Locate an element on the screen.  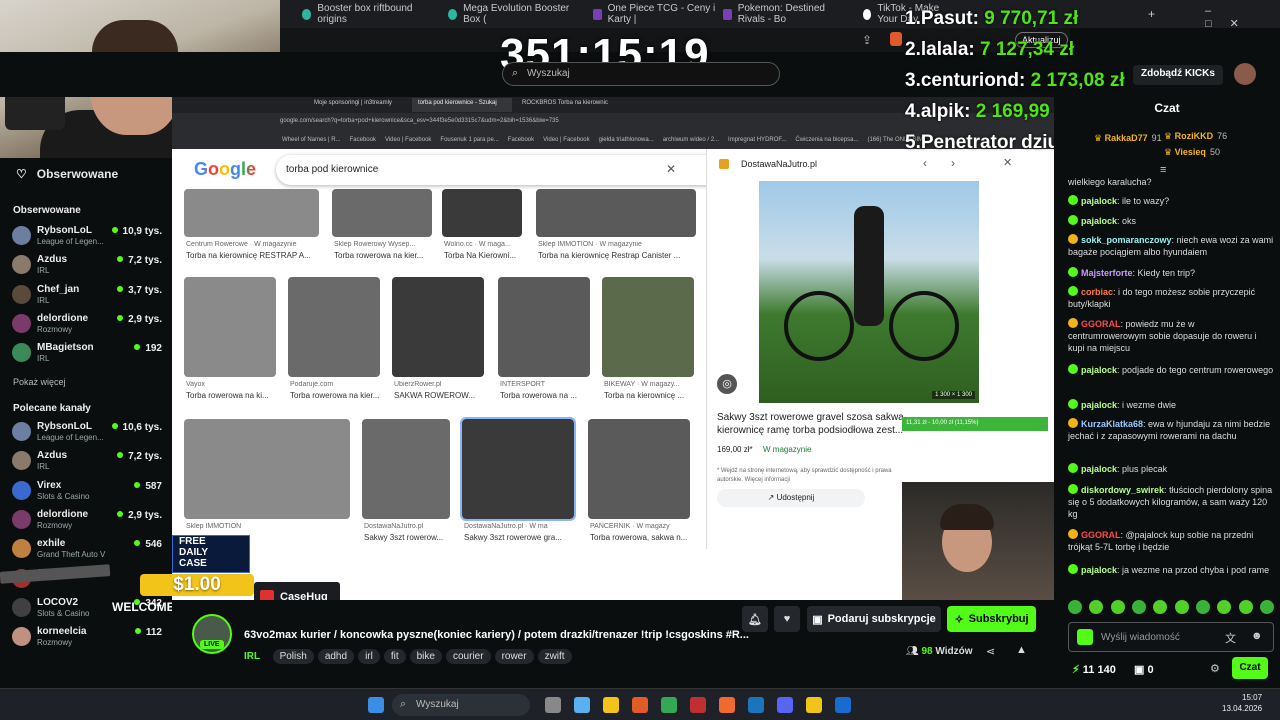
get-kicks-button: Zdobądź KICKs is located at coordinates (1178, 75).